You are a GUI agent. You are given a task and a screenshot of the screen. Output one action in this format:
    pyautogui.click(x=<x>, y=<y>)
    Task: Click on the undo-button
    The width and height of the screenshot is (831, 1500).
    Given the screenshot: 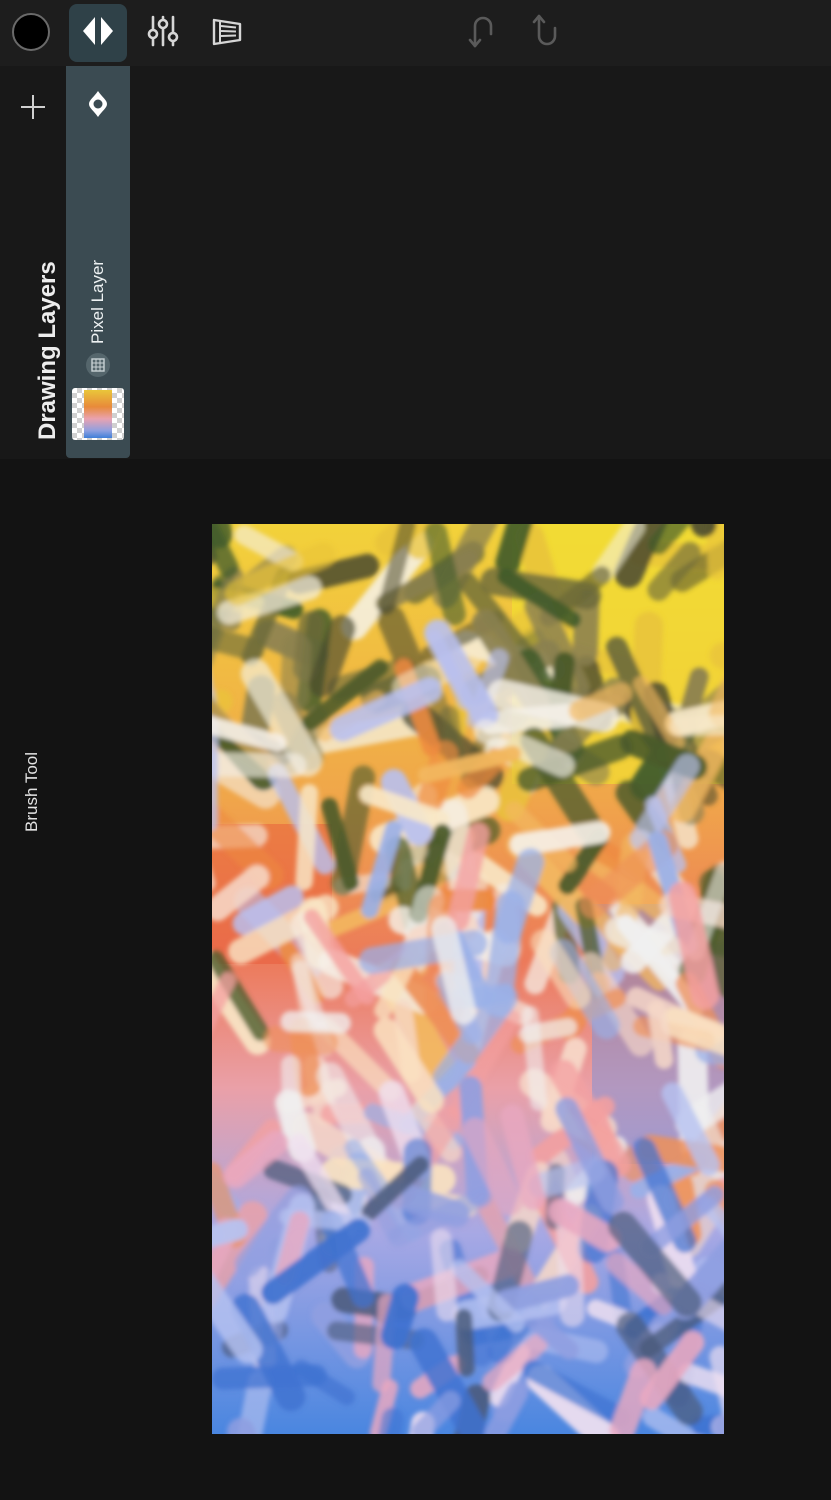 What is the action you would take?
    pyautogui.click(x=481, y=33)
    